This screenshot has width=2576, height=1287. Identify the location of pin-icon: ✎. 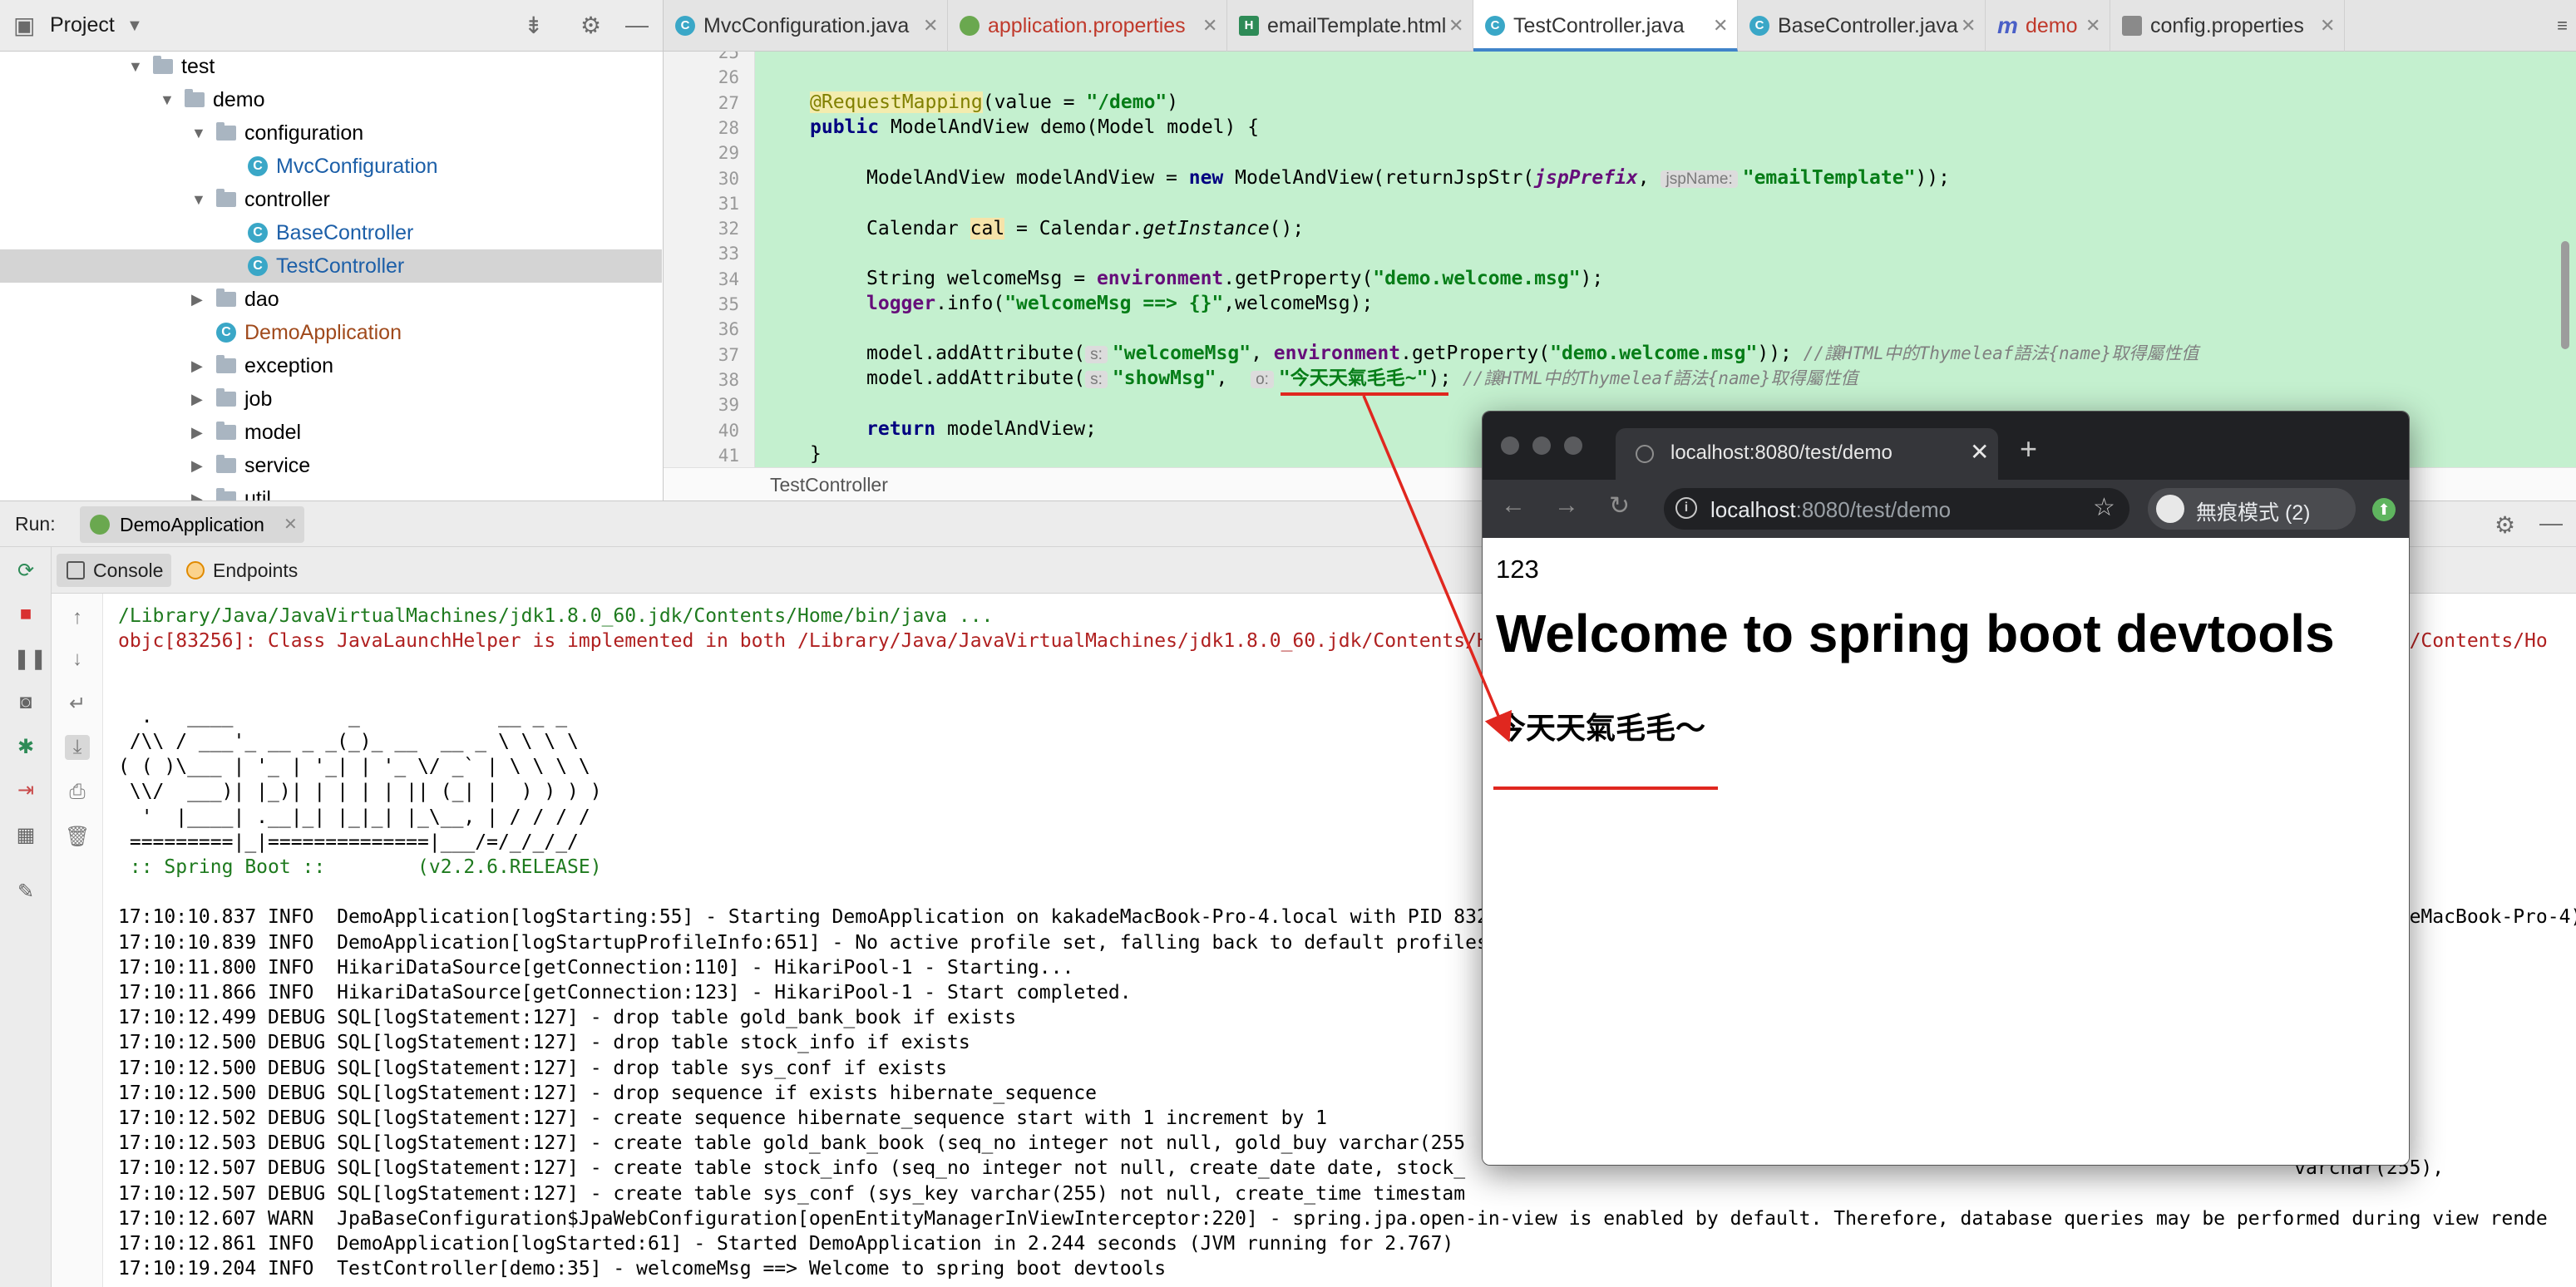
(25, 892).